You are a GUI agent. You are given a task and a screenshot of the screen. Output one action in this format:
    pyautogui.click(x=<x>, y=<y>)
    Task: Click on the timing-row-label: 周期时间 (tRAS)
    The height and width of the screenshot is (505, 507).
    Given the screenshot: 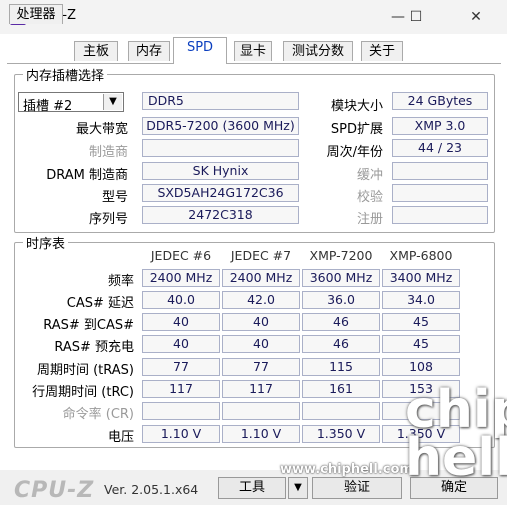 What is the action you would take?
    pyautogui.click(x=85, y=370)
    